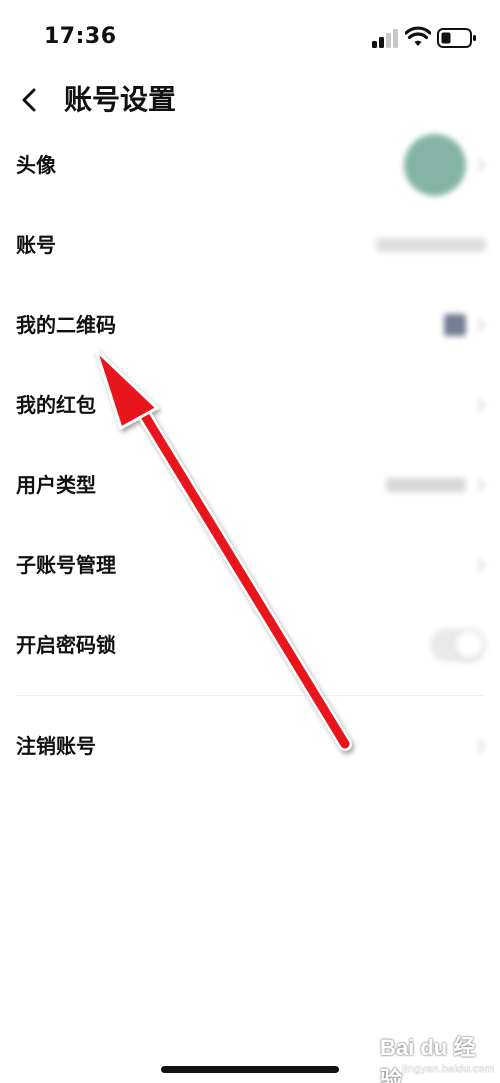  What do you see at coordinates (250, 746) in the screenshot?
I see `settings-row-deactivate-account: 注销账号` at bounding box center [250, 746].